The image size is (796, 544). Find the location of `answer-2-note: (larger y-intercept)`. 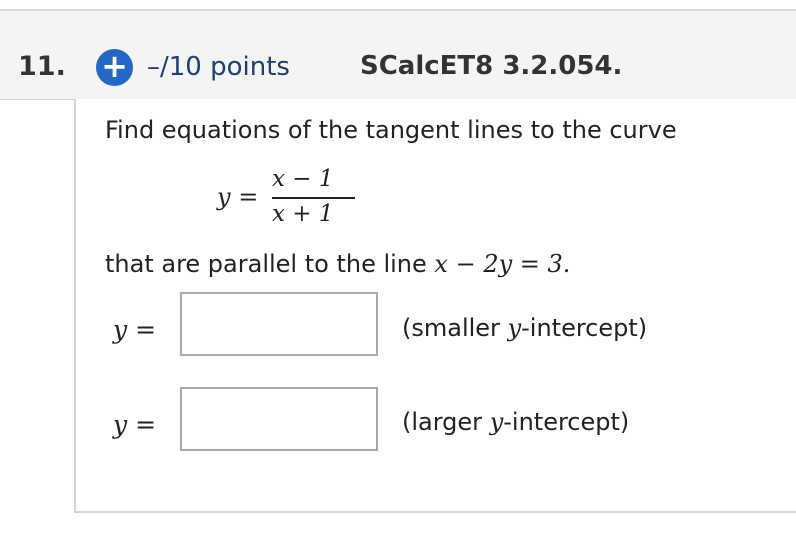

answer-2-note: (larger y-intercept) is located at coordinates (515, 422).